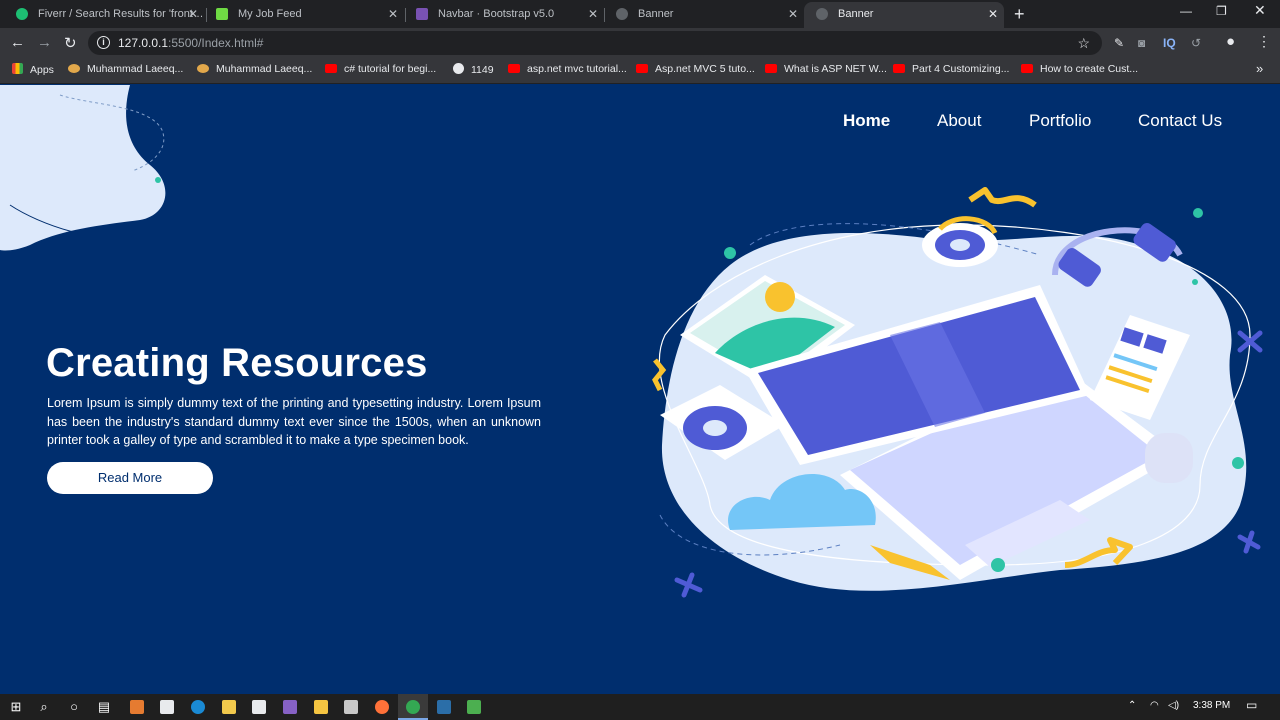 This screenshot has height=720, width=1280. I want to click on bookmark-apps: Apps, so click(33, 69).